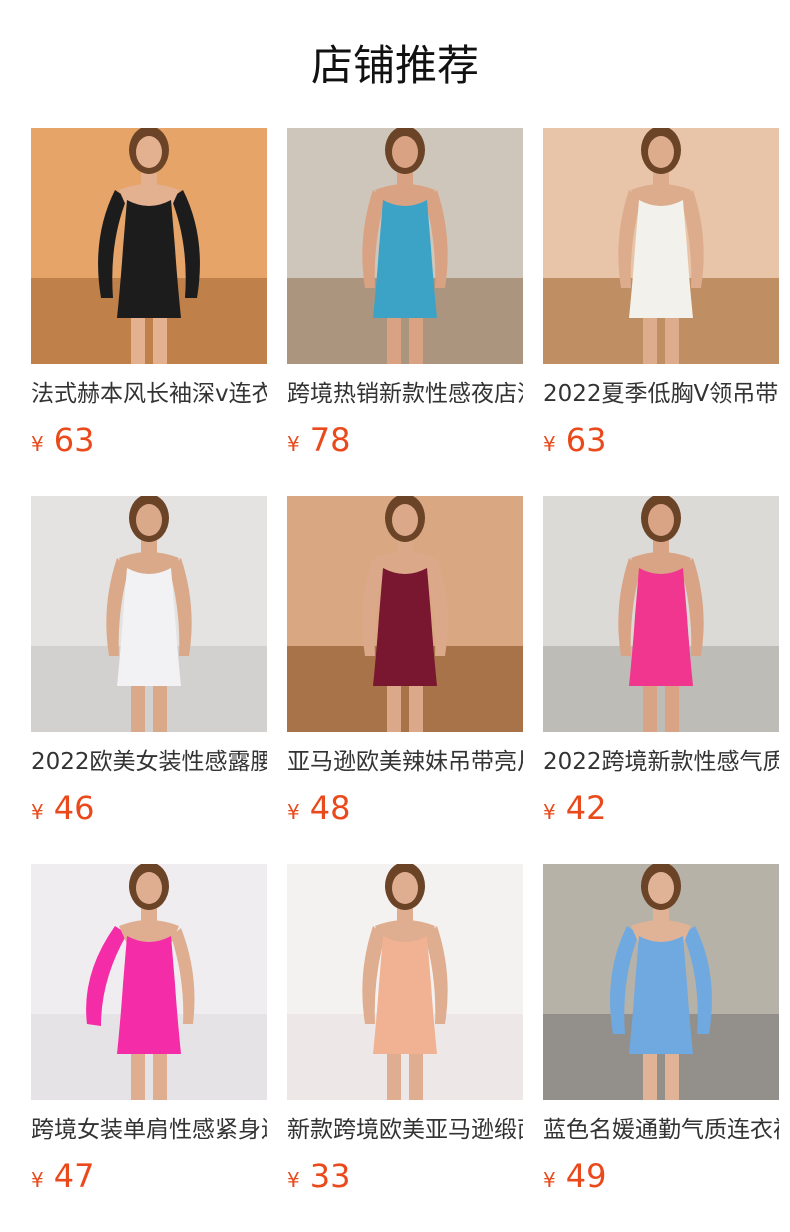 The height and width of the screenshot is (1232, 790). I want to click on product-card: 蓝色名媛通勤气质连衣裙 ¥49, so click(661, 1030).